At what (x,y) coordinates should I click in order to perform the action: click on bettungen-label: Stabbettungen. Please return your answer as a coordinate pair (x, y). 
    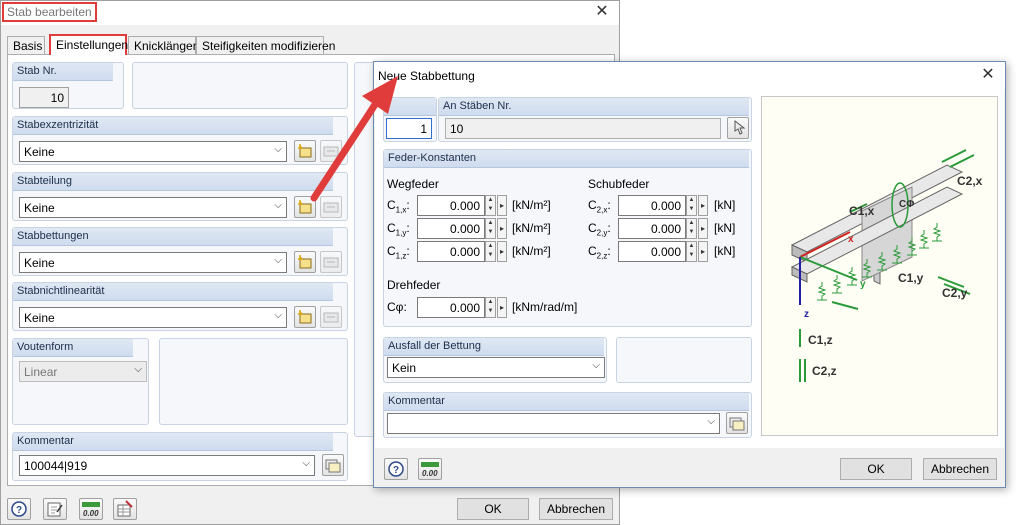
    Looking at the image, I should click on (173, 237).